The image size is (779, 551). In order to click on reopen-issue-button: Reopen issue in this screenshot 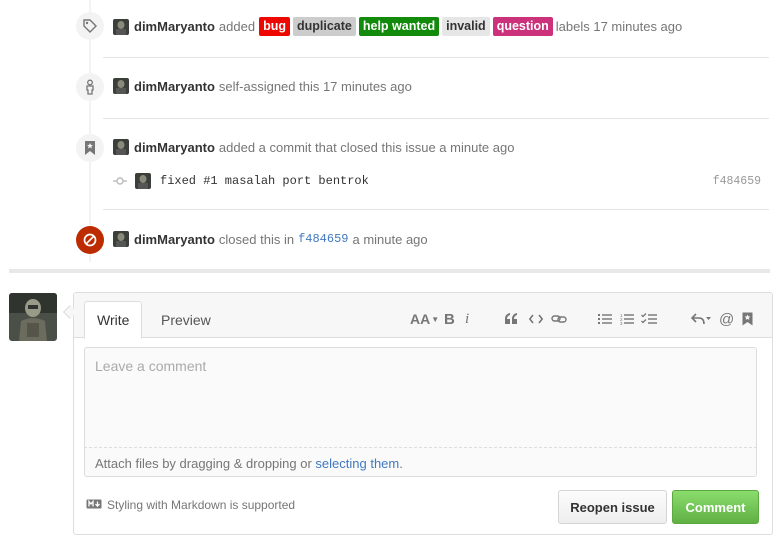, I will do `click(612, 507)`.